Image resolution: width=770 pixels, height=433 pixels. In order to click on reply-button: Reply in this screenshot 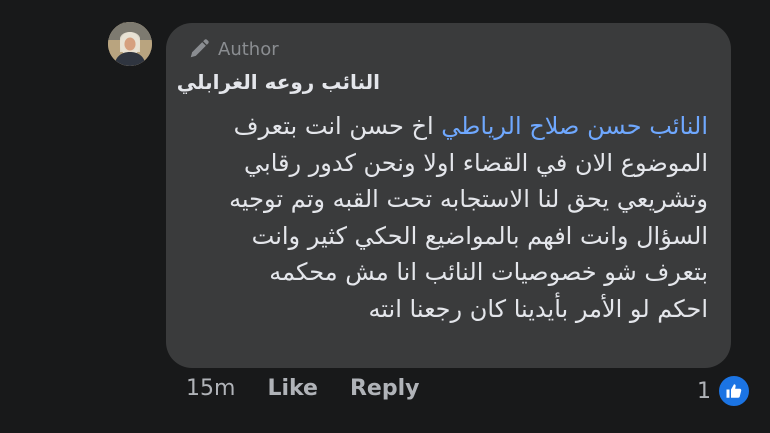, I will do `click(385, 388)`.